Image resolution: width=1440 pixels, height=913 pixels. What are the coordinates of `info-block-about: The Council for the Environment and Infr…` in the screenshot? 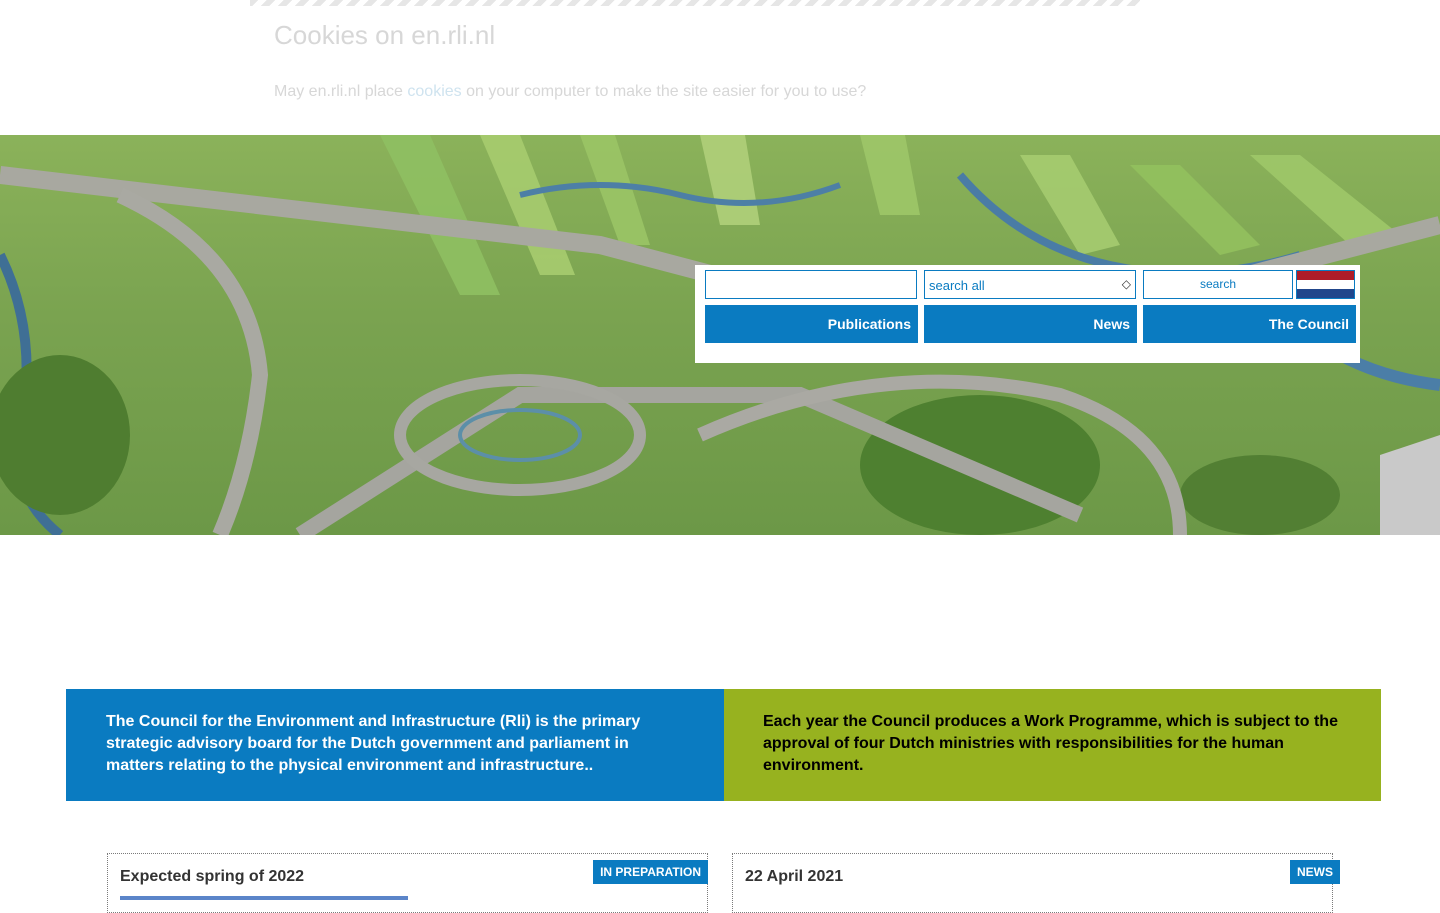 It's located at (395, 745).